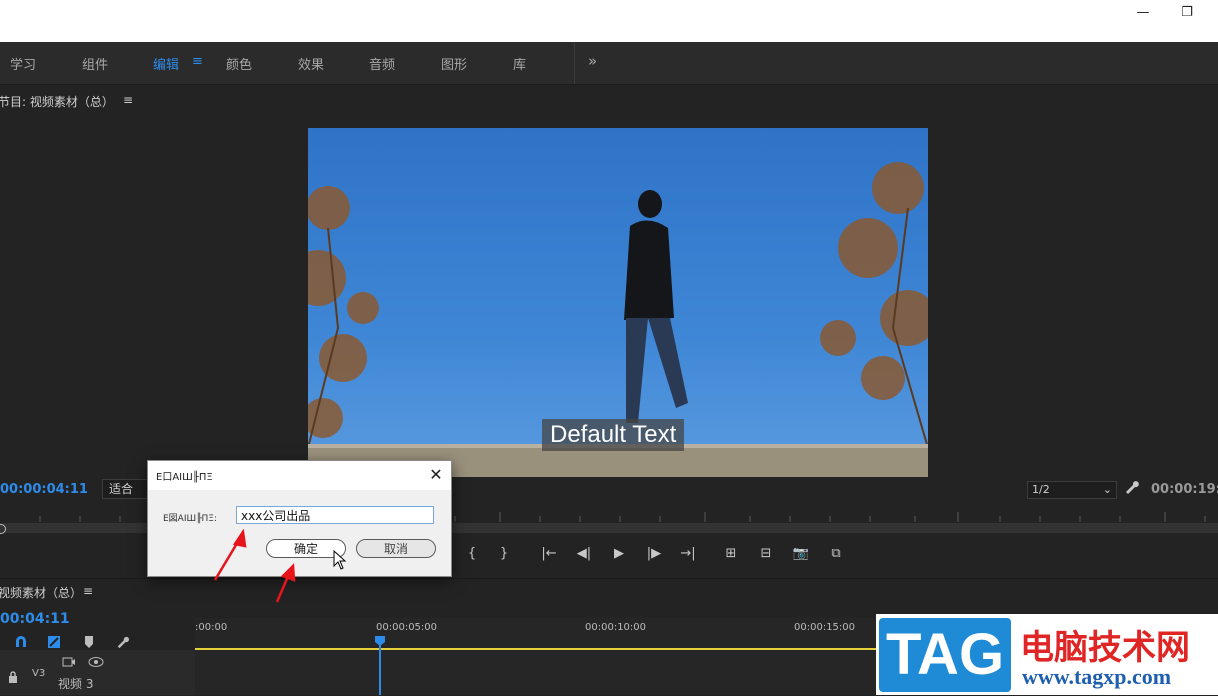  I want to click on workspace-overflow-icon: », so click(592, 61).